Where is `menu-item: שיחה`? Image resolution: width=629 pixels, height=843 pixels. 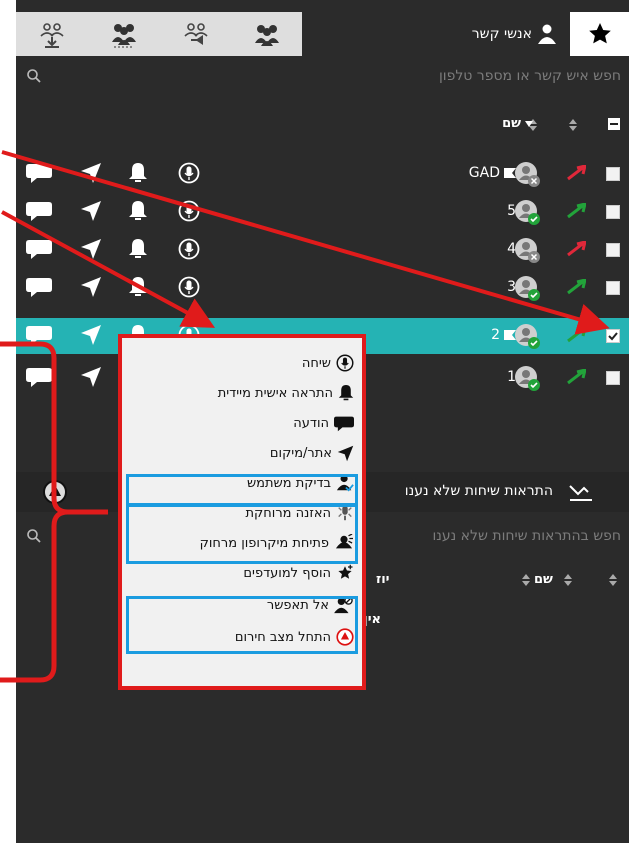
menu-item: שיחה is located at coordinates (328, 363).